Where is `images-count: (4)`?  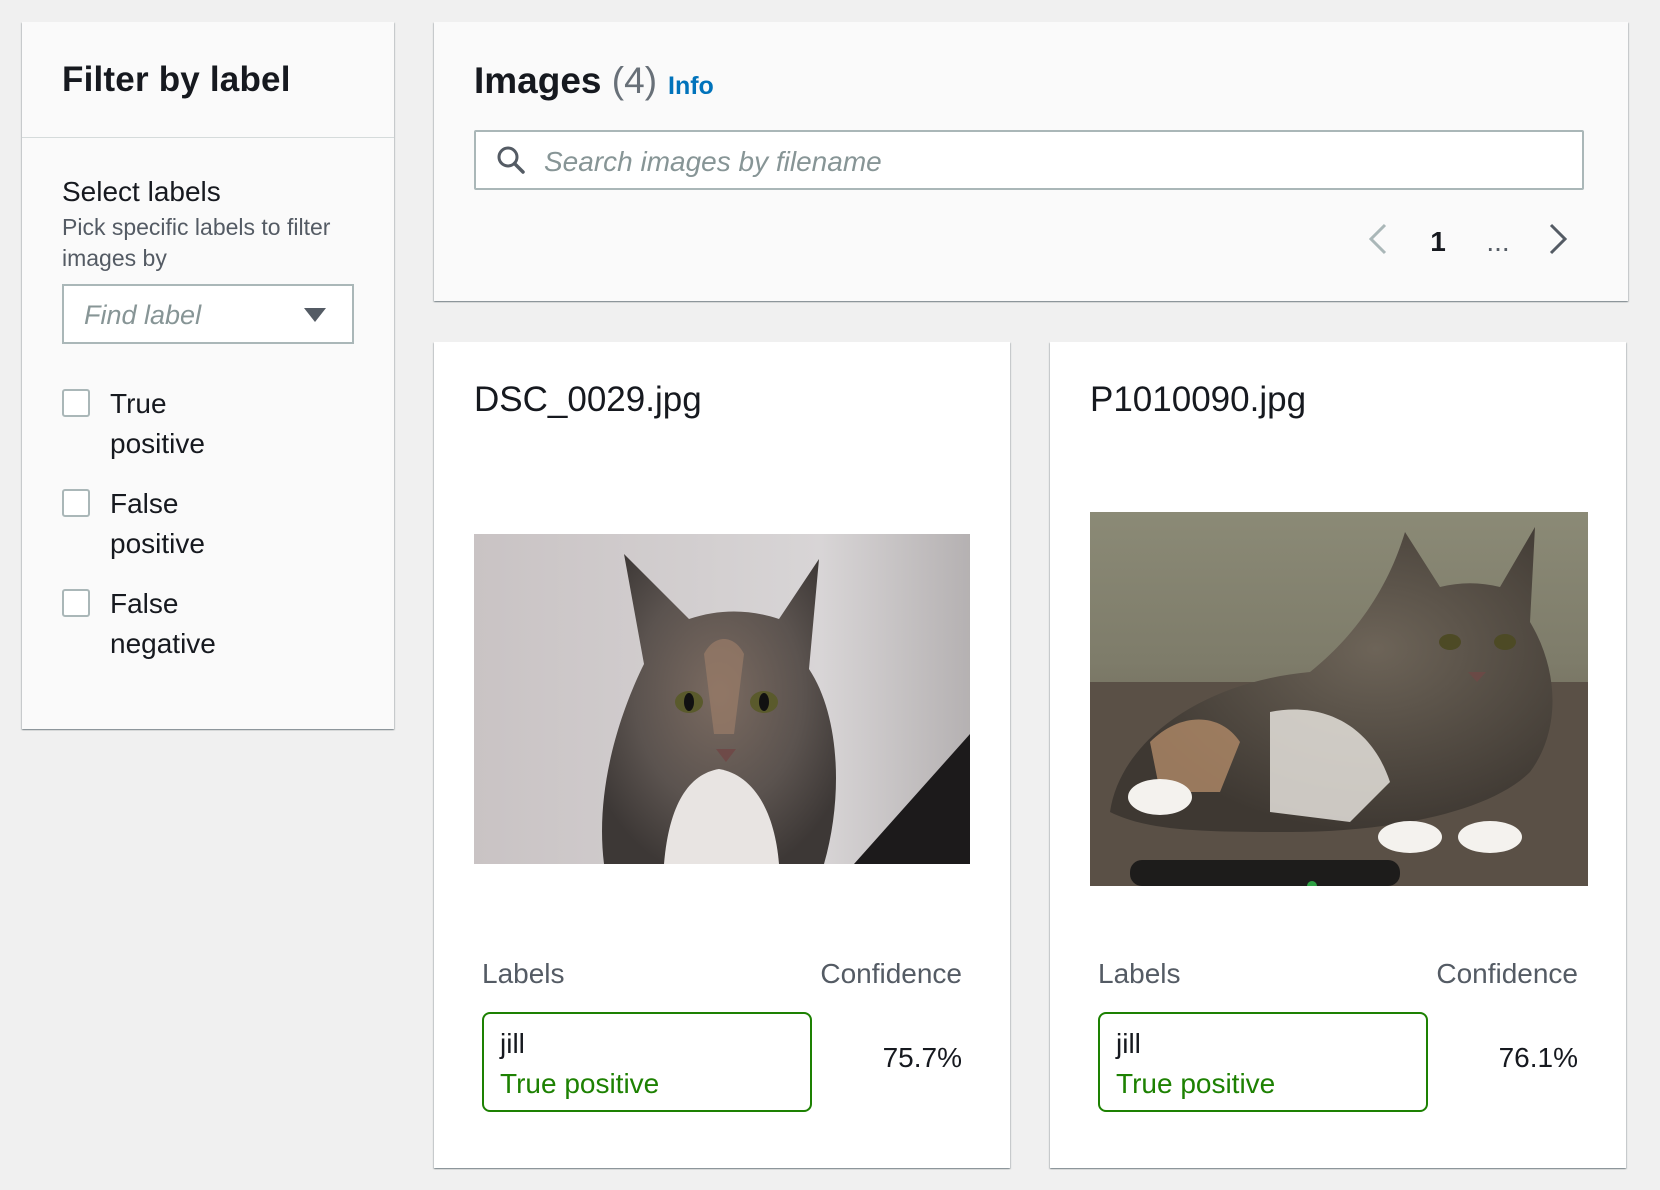 images-count: (4) is located at coordinates (634, 80).